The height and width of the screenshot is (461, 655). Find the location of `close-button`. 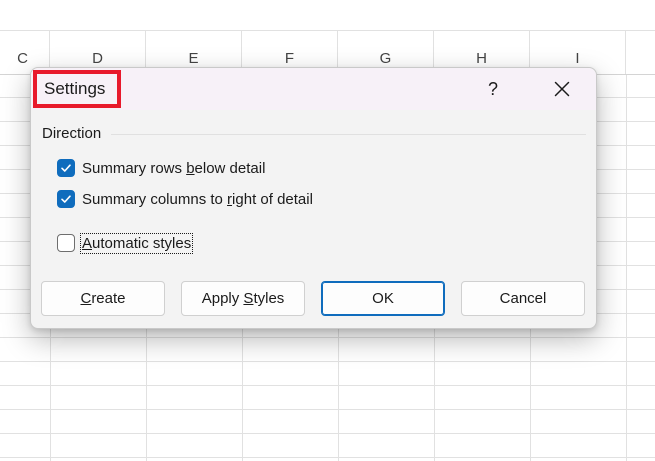

close-button is located at coordinates (562, 89).